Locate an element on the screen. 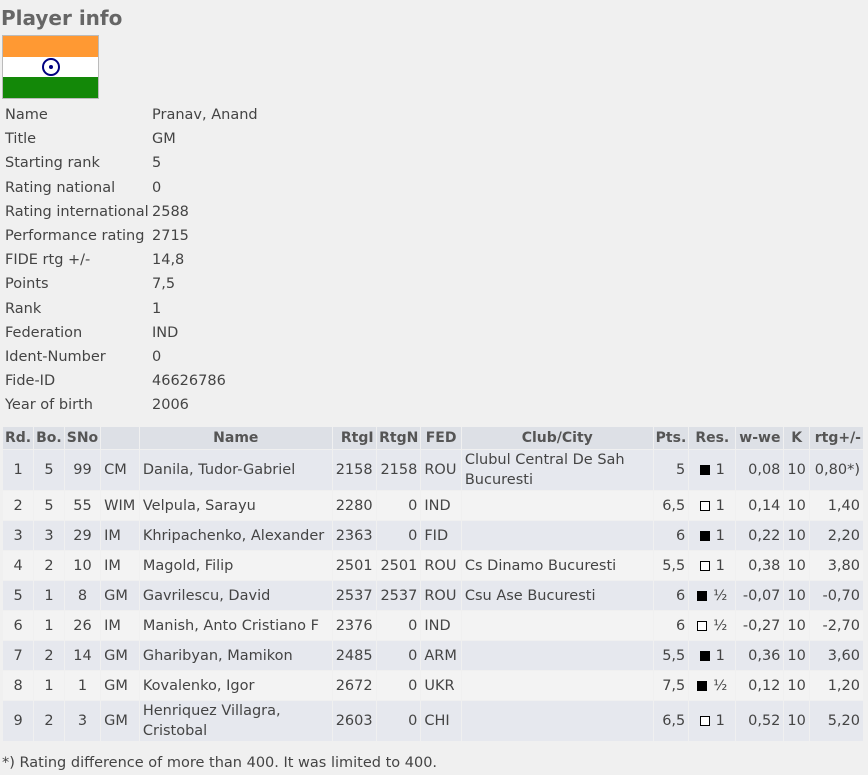 The height and width of the screenshot is (775, 868). info-label: Federation is located at coordinates (44, 332).